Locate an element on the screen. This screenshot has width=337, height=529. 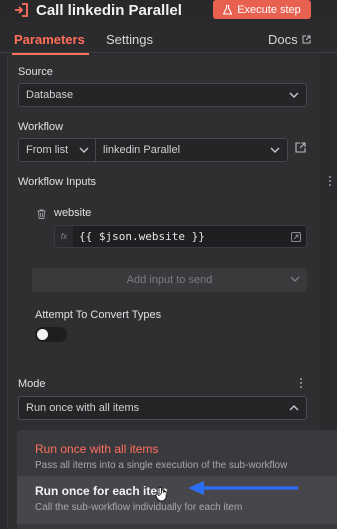
node-header: Call linkedin Parallel Execute step is located at coordinates (168, 11).